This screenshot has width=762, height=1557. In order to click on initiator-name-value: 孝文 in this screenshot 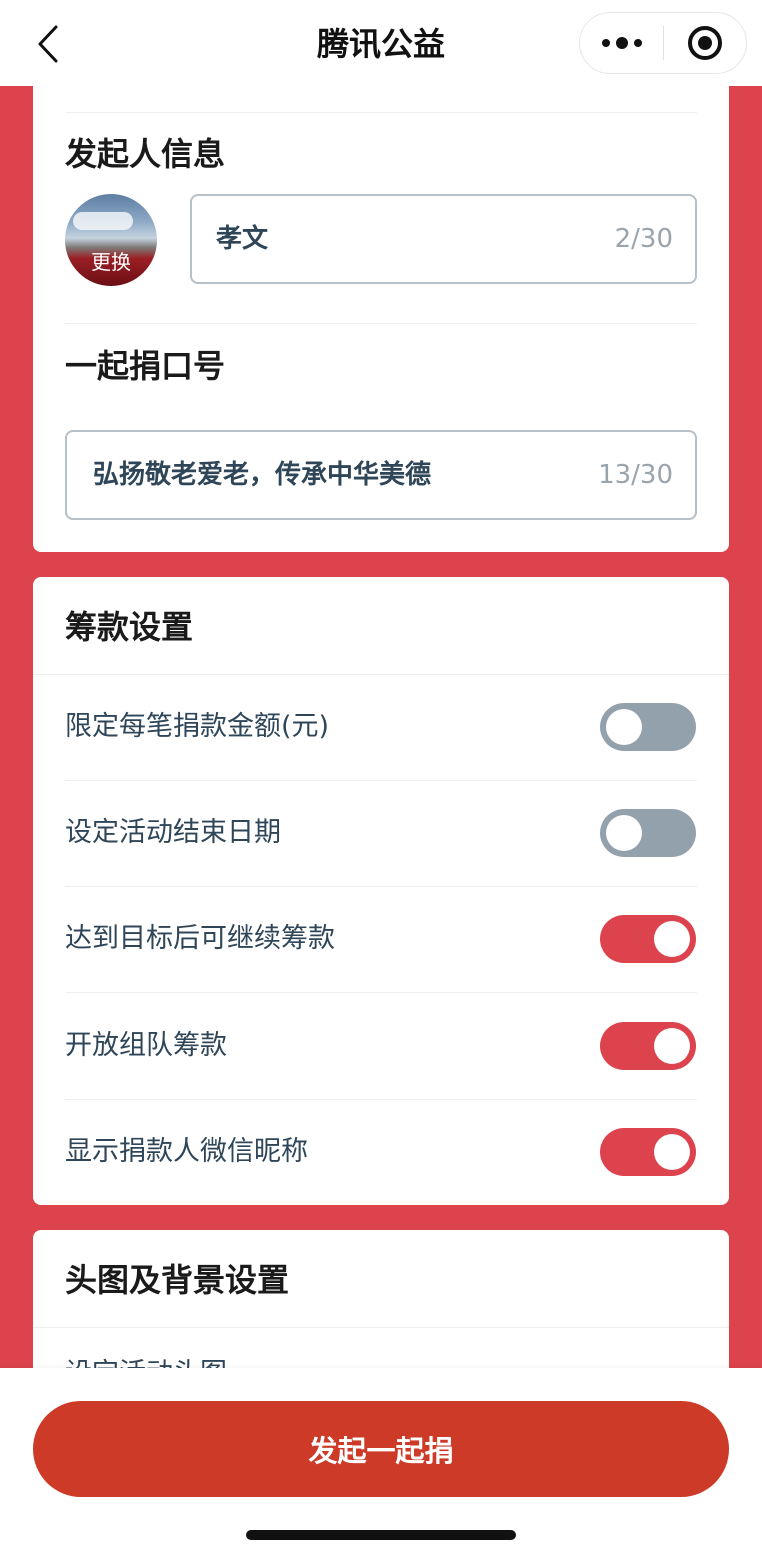, I will do `click(242, 239)`.